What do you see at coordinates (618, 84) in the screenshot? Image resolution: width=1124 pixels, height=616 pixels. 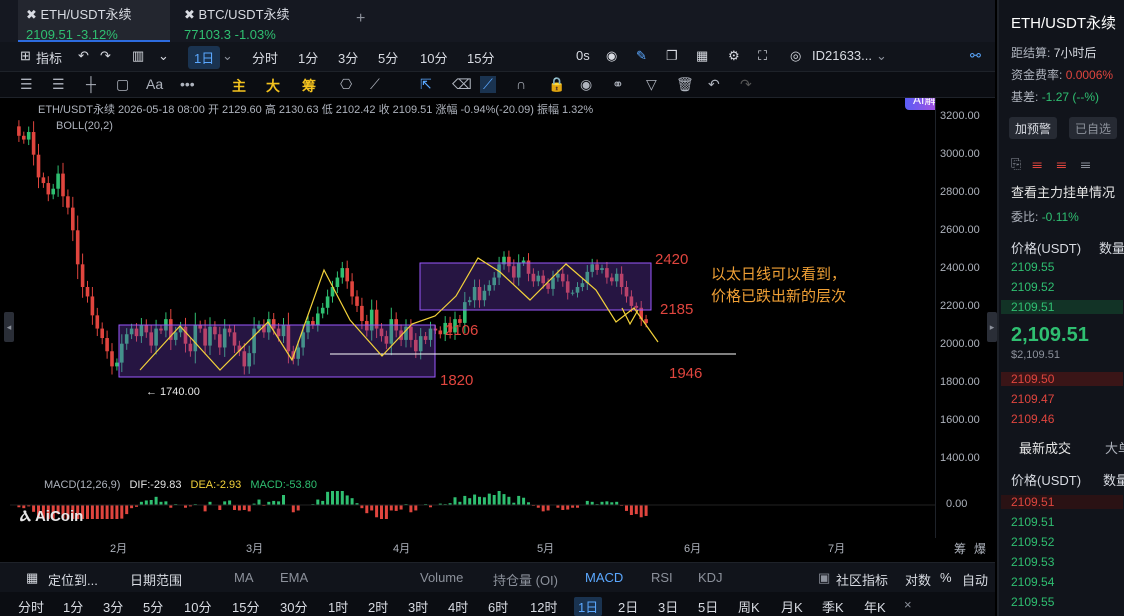 I see `link-icon: ⚭` at bounding box center [618, 84].